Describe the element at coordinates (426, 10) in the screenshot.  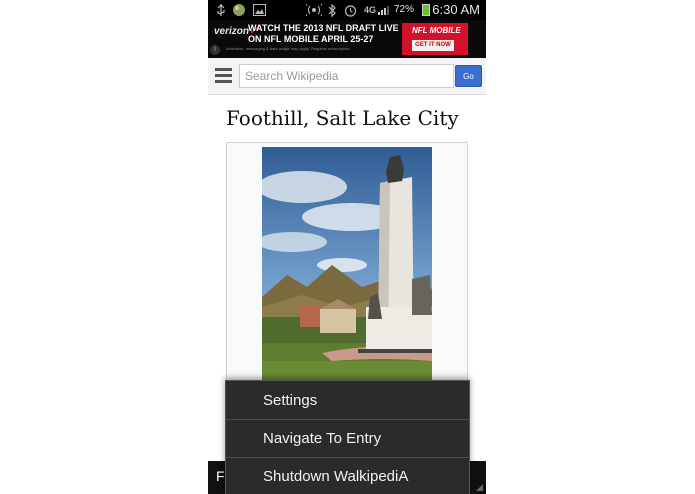
I see `battery-icon` at that location.